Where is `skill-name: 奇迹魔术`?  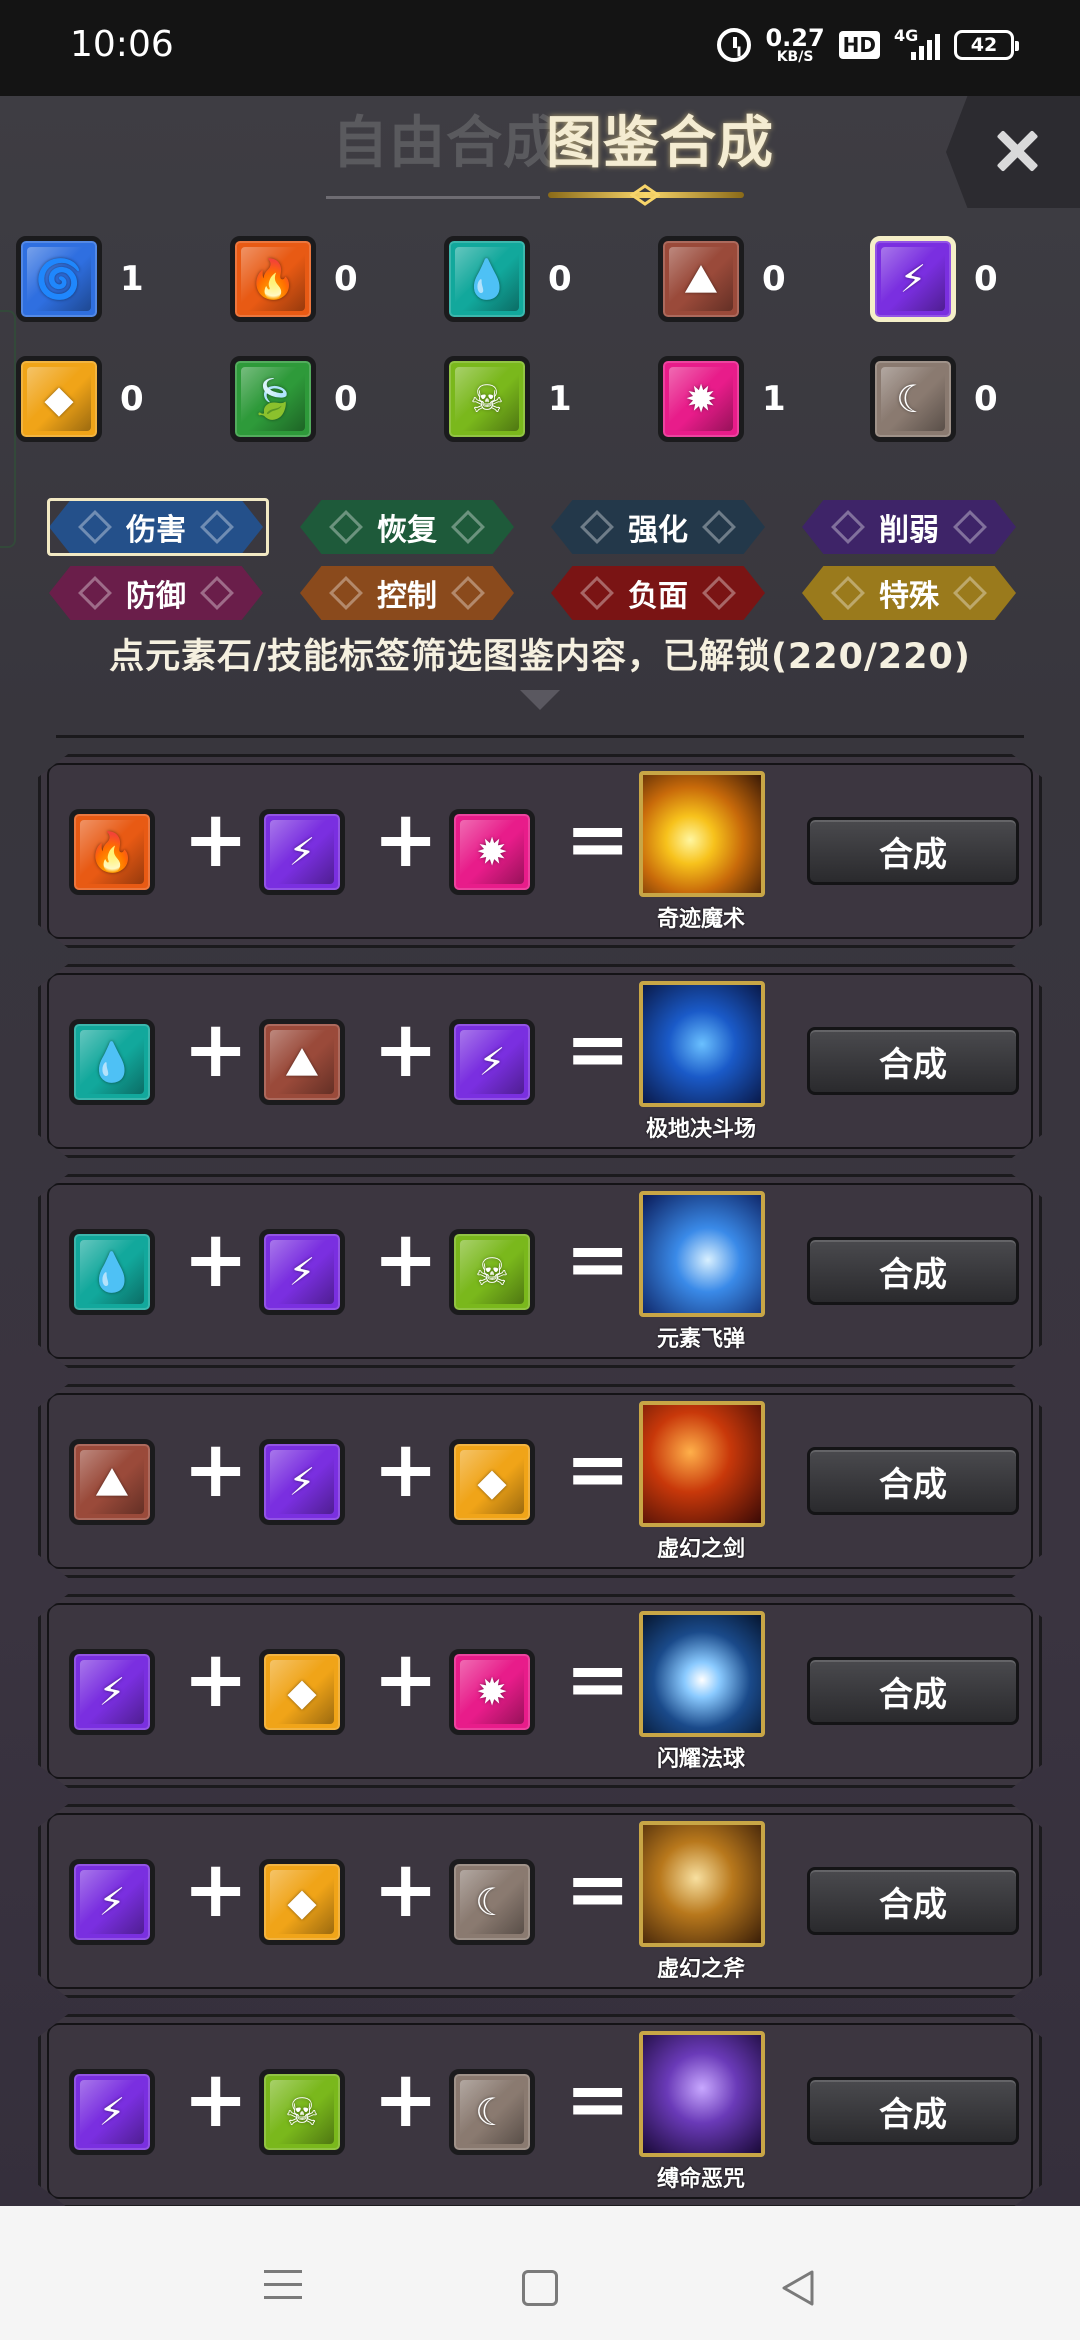 skill-name: 奇迹魔术 is located at coordinates (700, 919).